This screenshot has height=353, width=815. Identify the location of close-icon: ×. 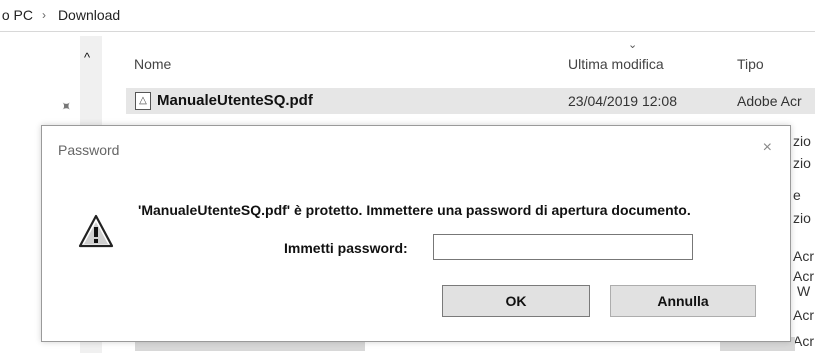
(767, 148).